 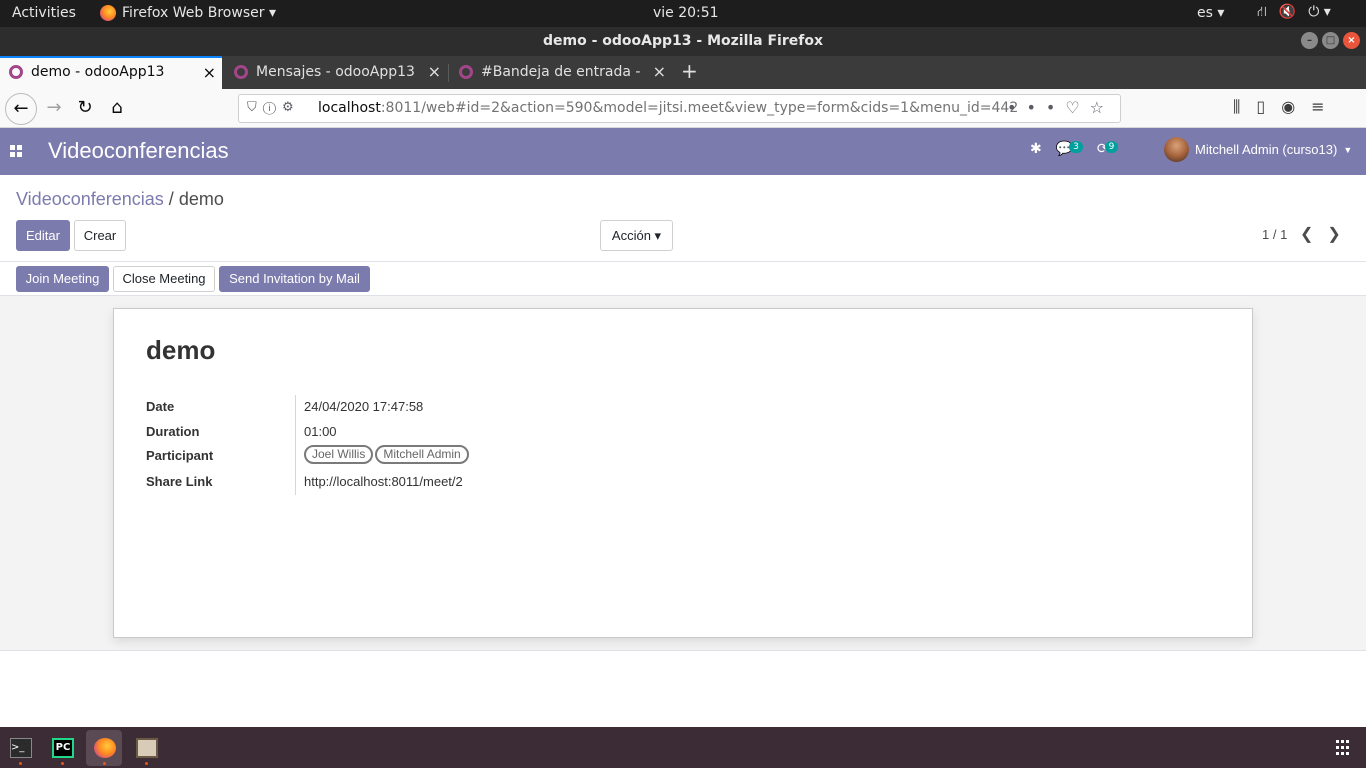 What do you see at coordinates (1348, 149) in the screenshot?
I see `chevron-down-icon: ▼` at bounding box center [1348, 149].